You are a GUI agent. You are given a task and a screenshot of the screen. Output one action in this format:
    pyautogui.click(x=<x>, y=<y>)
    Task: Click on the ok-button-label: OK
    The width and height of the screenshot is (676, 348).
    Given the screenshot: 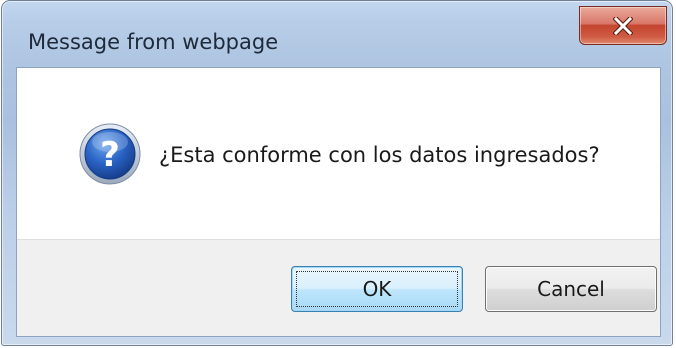 What is the action you would take?
    pyautogui.click(x=377, y=289)
    